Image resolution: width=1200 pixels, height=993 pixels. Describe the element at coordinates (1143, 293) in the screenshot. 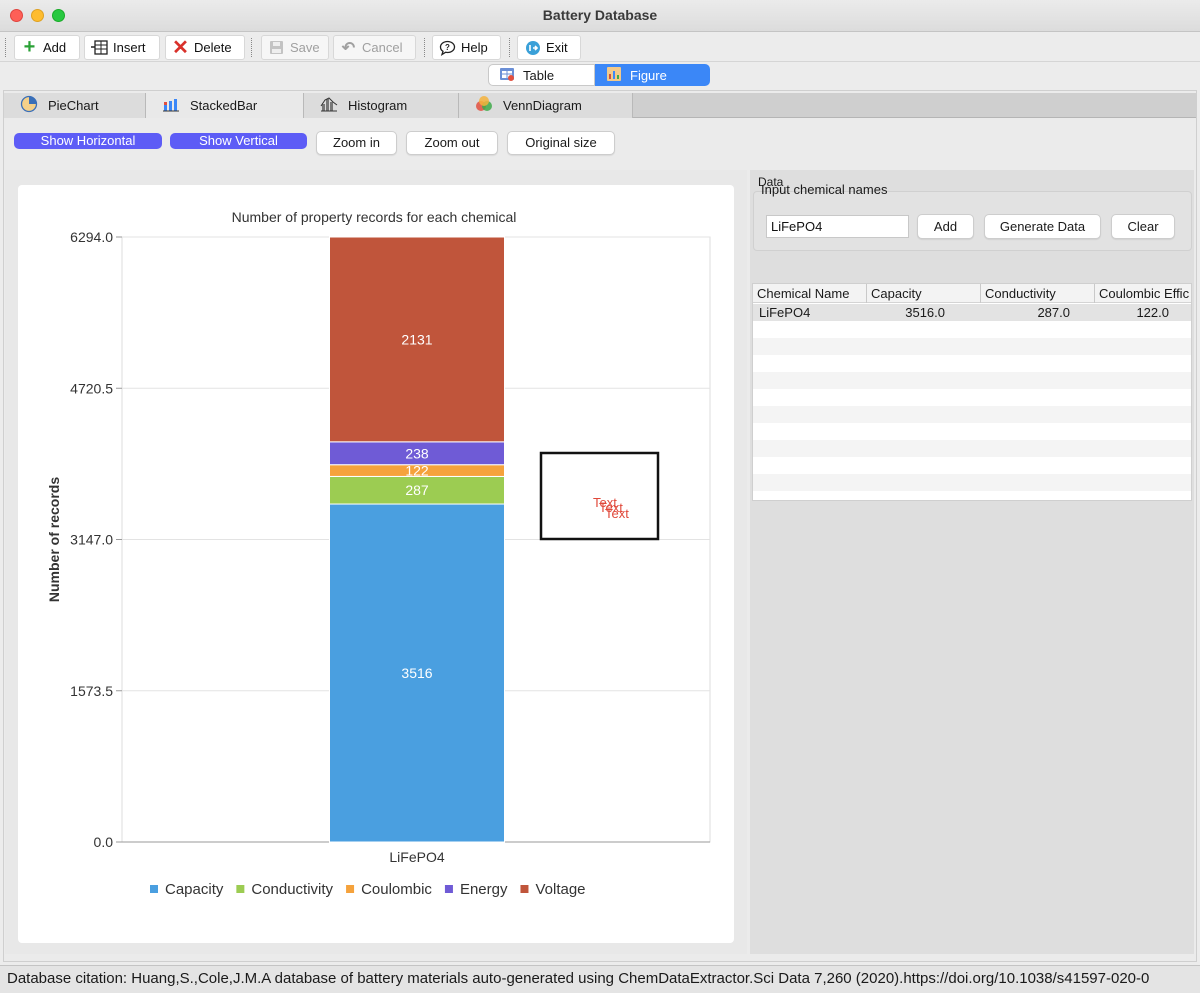

I see `column-header-coulombic: Coulombic Effic` at that location.